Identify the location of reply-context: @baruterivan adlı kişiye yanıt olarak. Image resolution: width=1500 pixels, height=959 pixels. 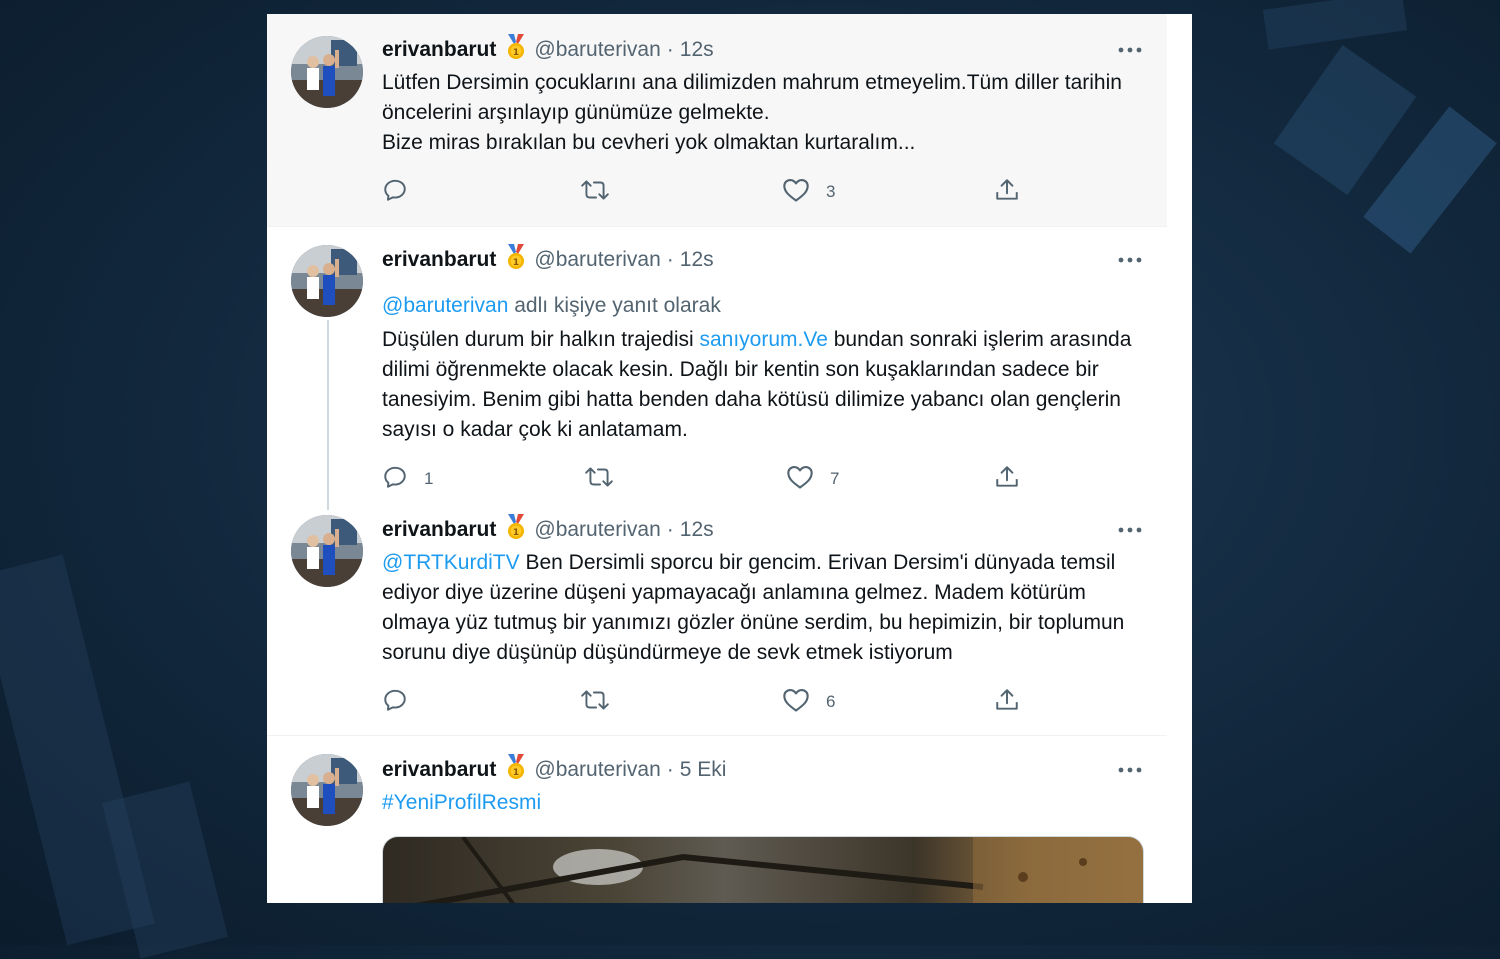
(551, 306).